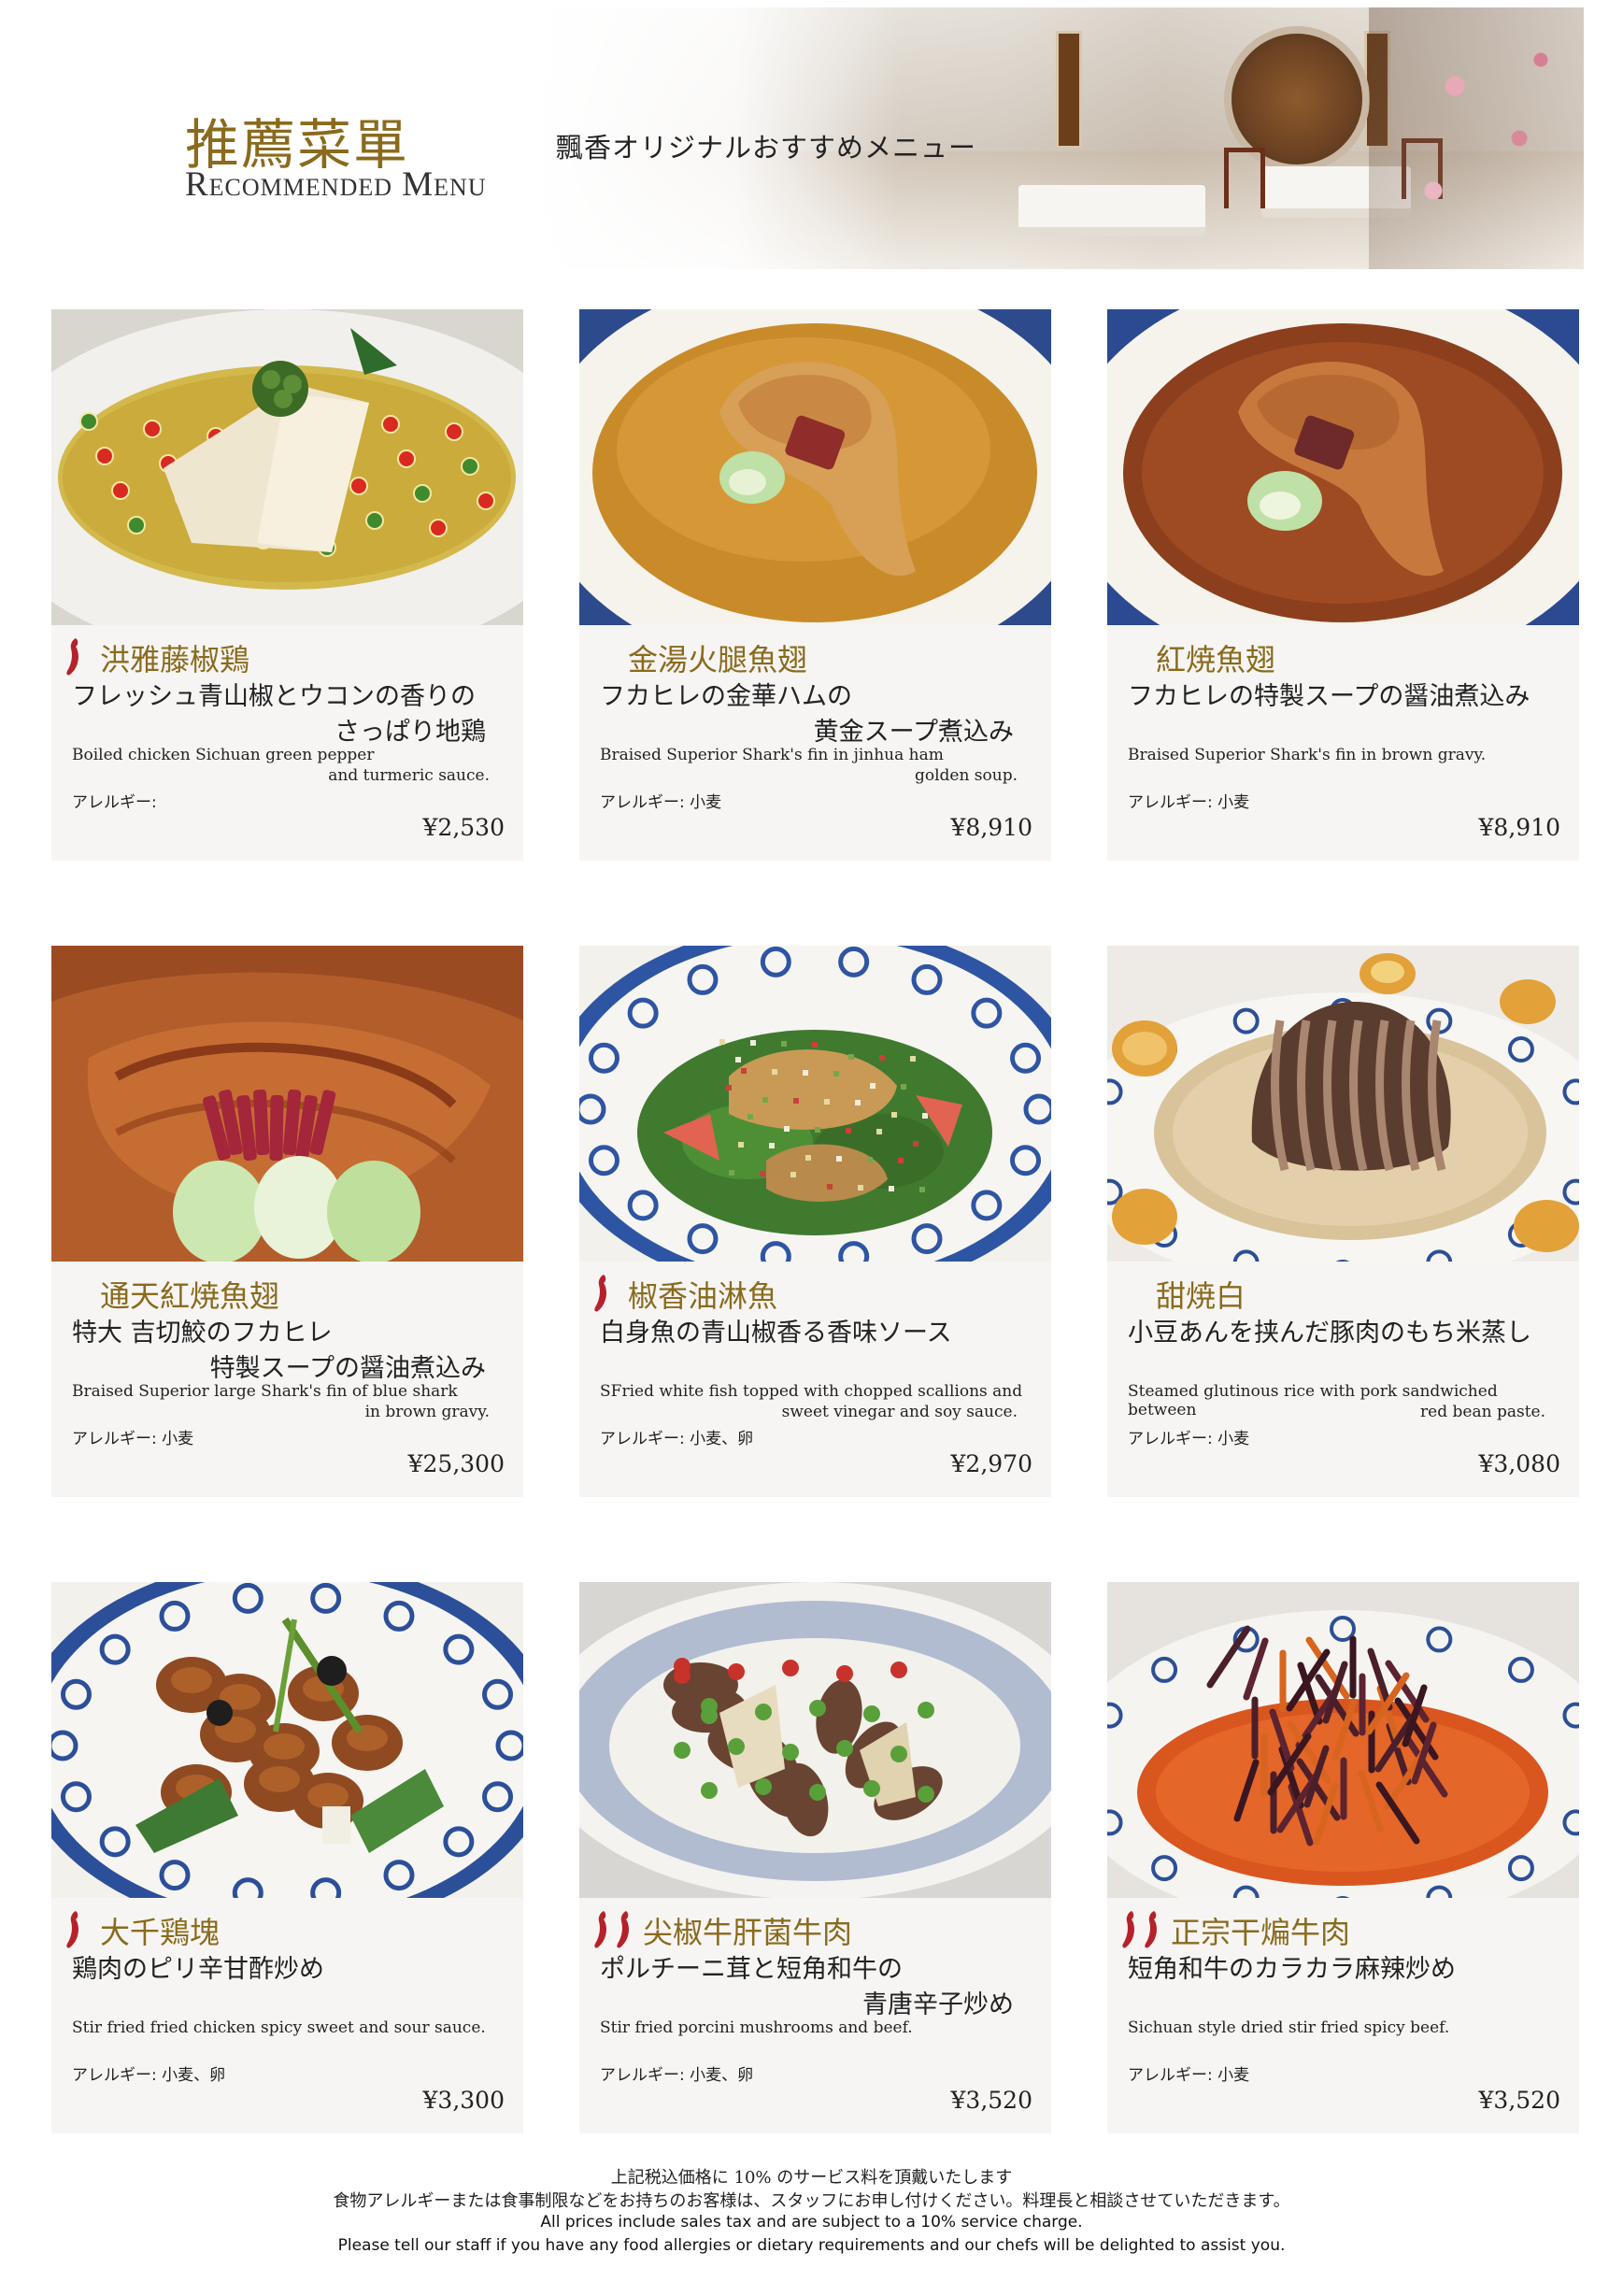  What do you see at coordinates (114, 802) in the screenshot?
I see `allergy-info: アレルギー:` at bounding box center [114, 802].